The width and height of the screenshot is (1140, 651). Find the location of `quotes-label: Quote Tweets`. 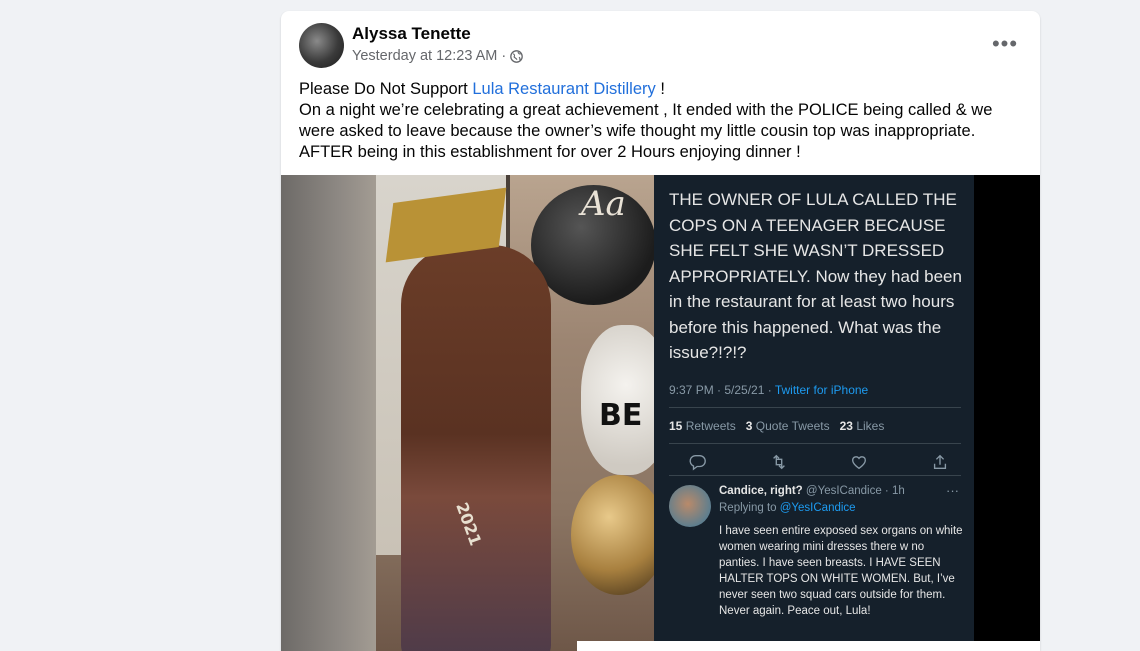

quotes-label: Quote Tweets is located at coordinates (792, 426).